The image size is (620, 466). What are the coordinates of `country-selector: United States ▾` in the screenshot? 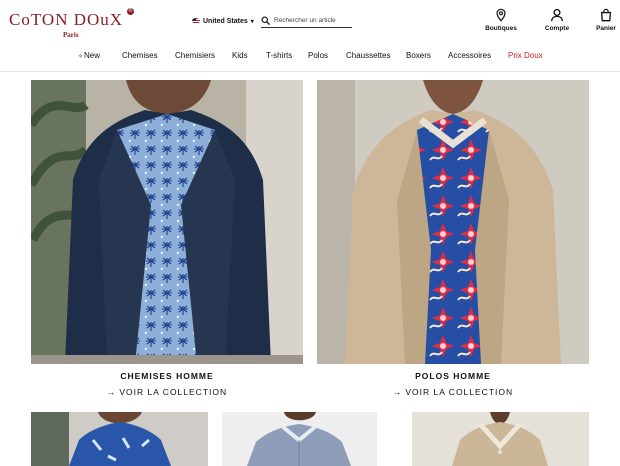 It's located at (223, 21).